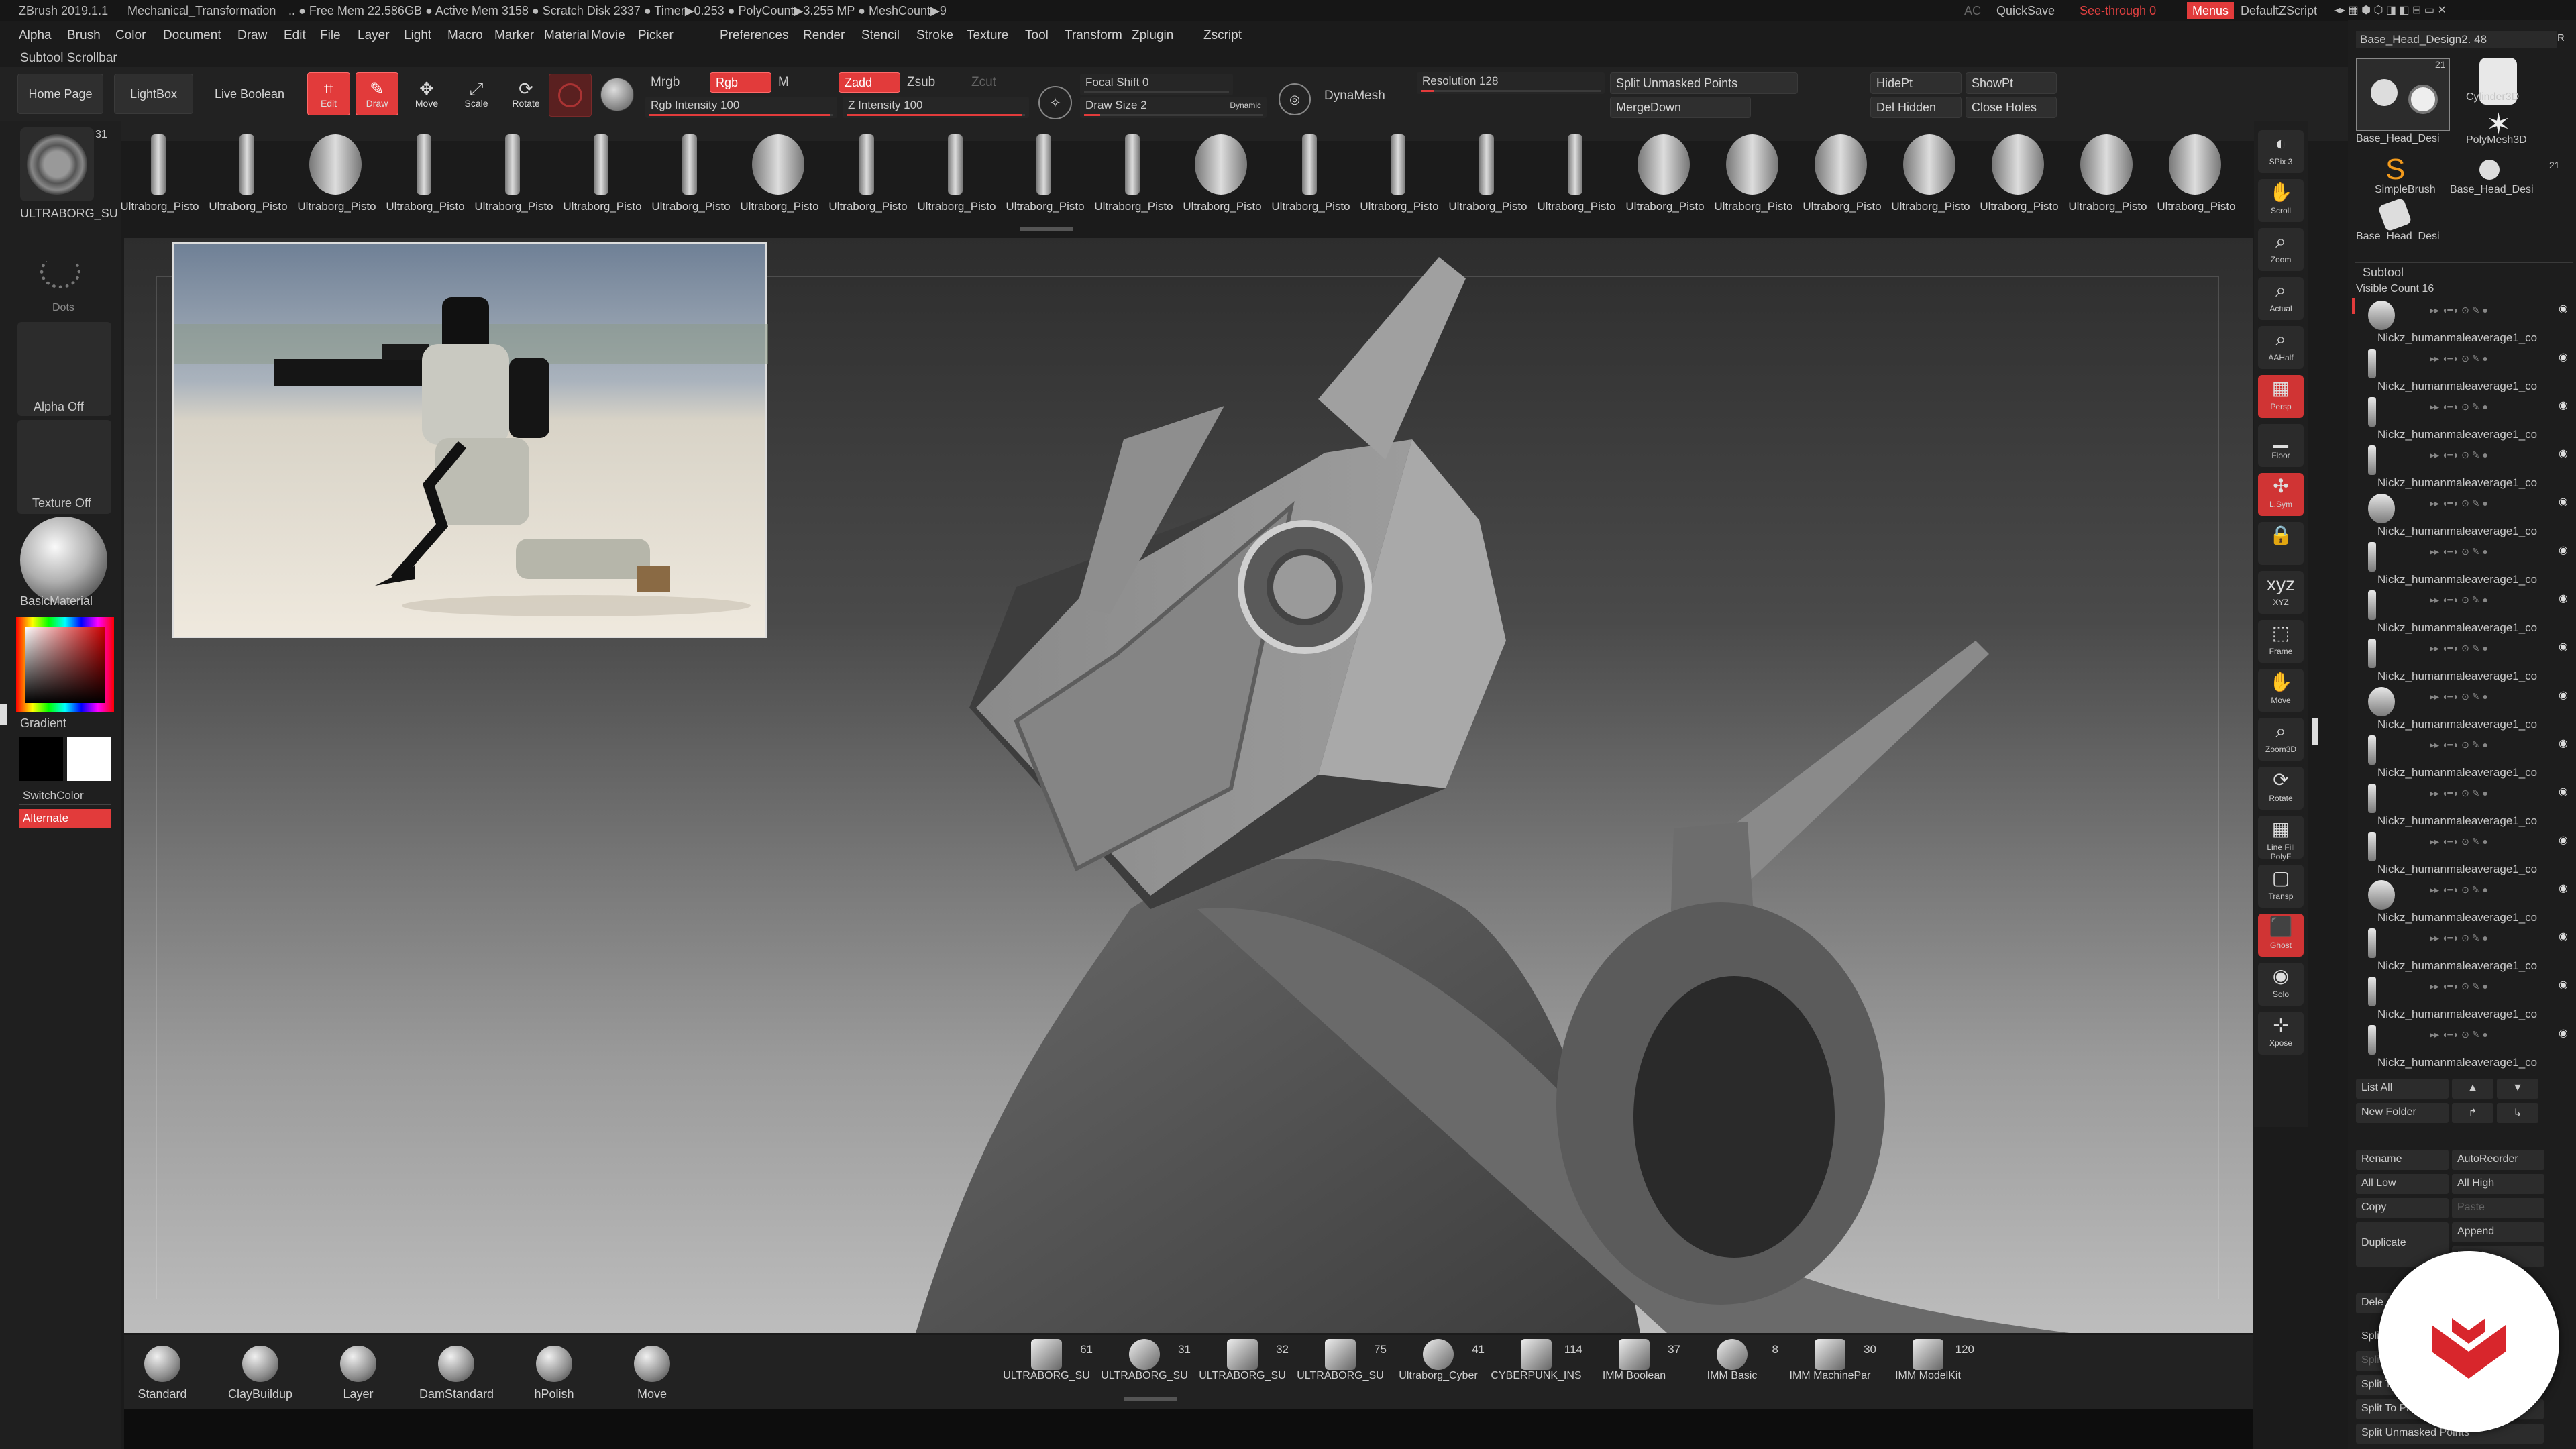 Image resolution: width=2576 pixels, height=1449 pixels. I want to click on menu-movie: Movie, so click(608, 35).